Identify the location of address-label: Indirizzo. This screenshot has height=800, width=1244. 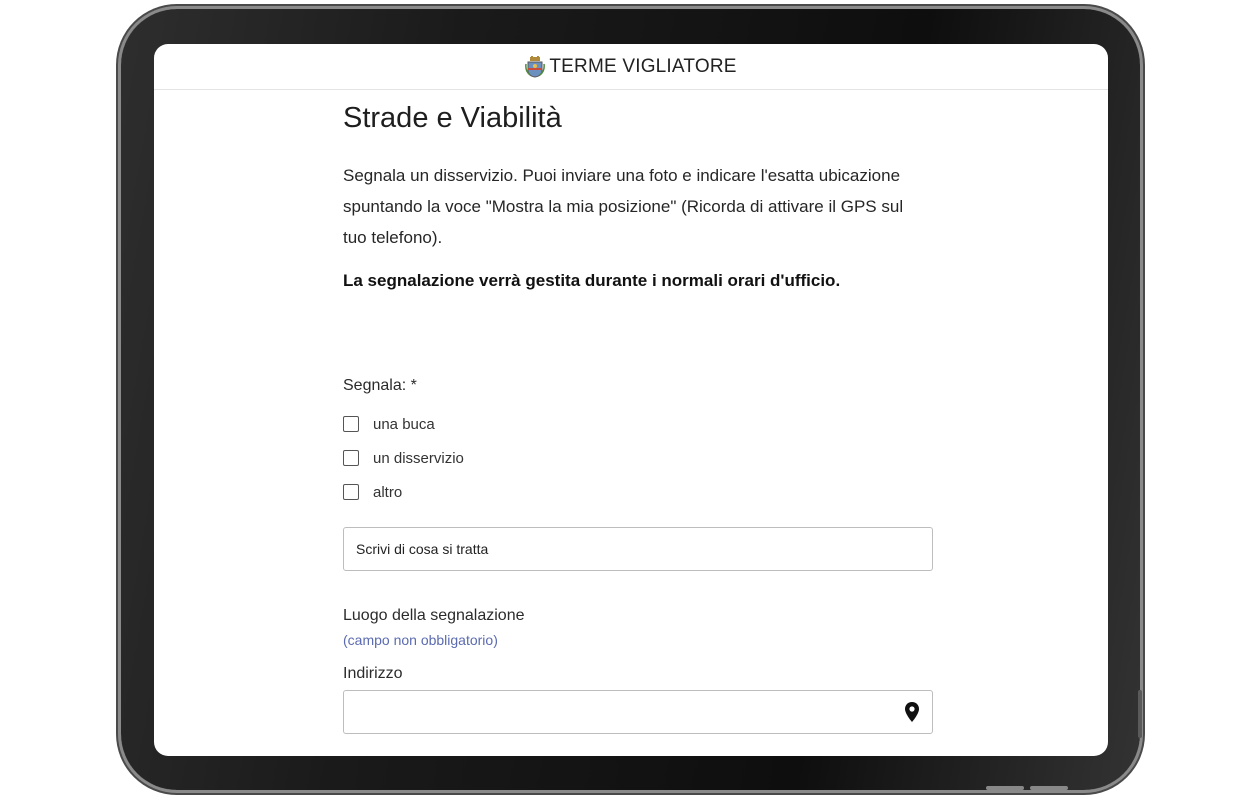
(373, 673).